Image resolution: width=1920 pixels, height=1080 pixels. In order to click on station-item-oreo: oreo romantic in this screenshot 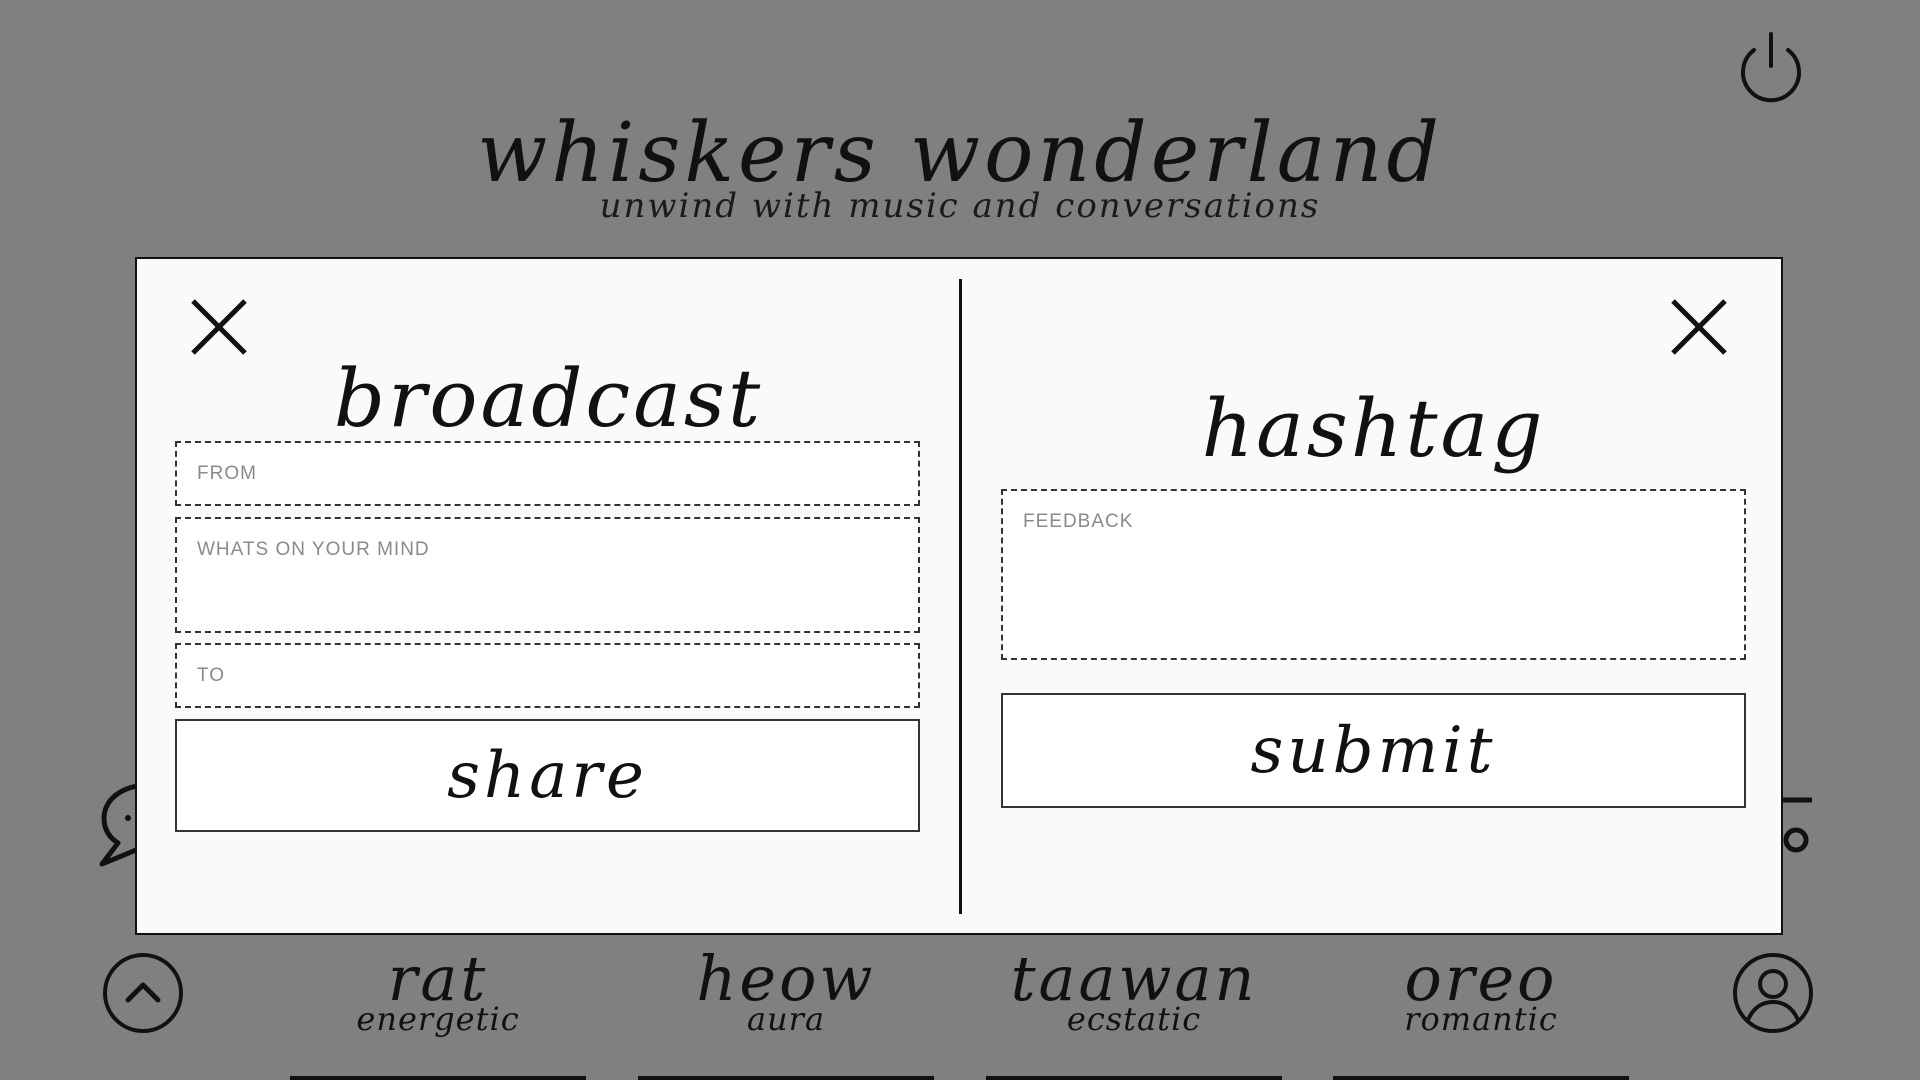, I will do `click(1481, 993)`.